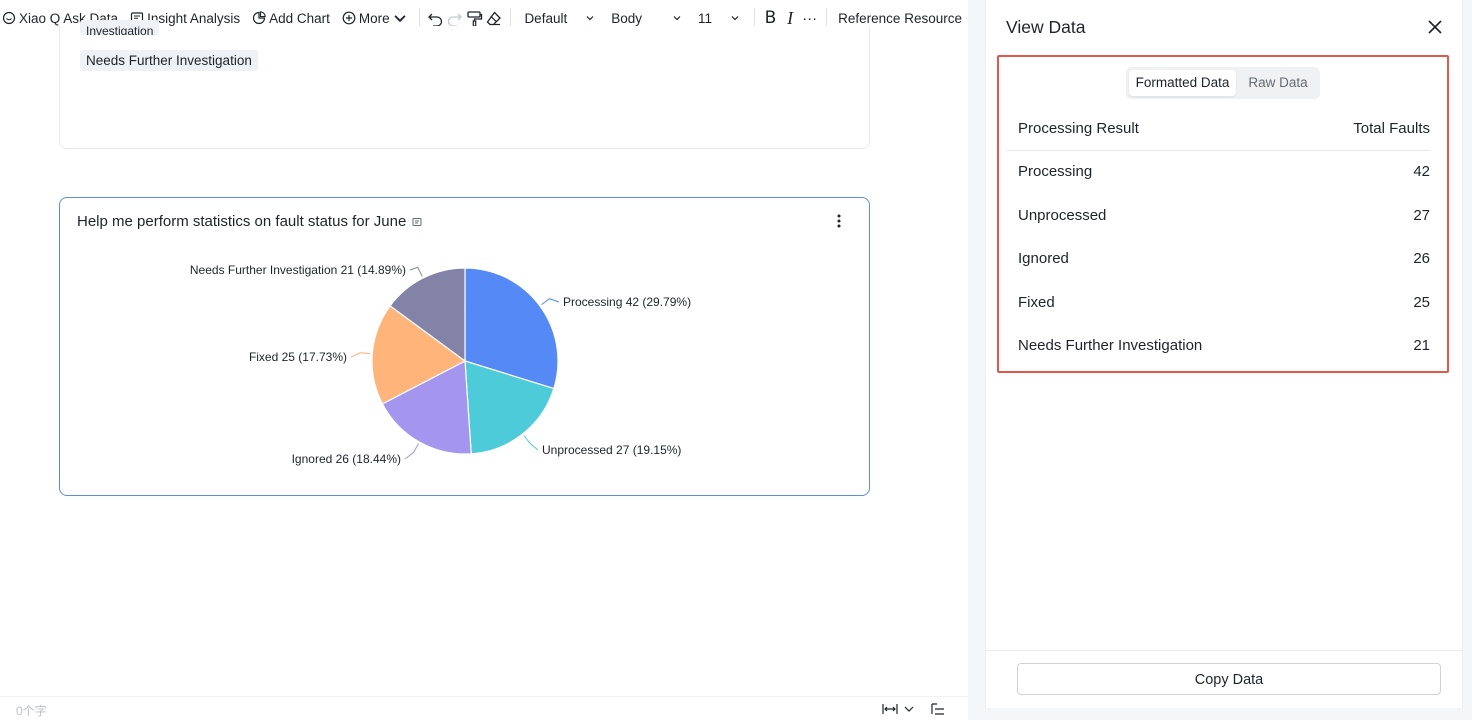 Image resolution: width=1472 pixels, height=721 pixels. Describe the element at coordinates (194, 18) in the screenshot. I see `insight-analysis-label: Insight Analysis` at that location.